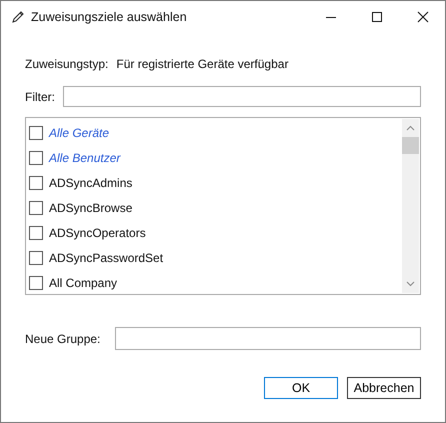 The image size is (446, 423). What do you see at coordinates (410, 128) in the screenshot?
I see `scroll-up-icon` at bounding box center [410, 128].